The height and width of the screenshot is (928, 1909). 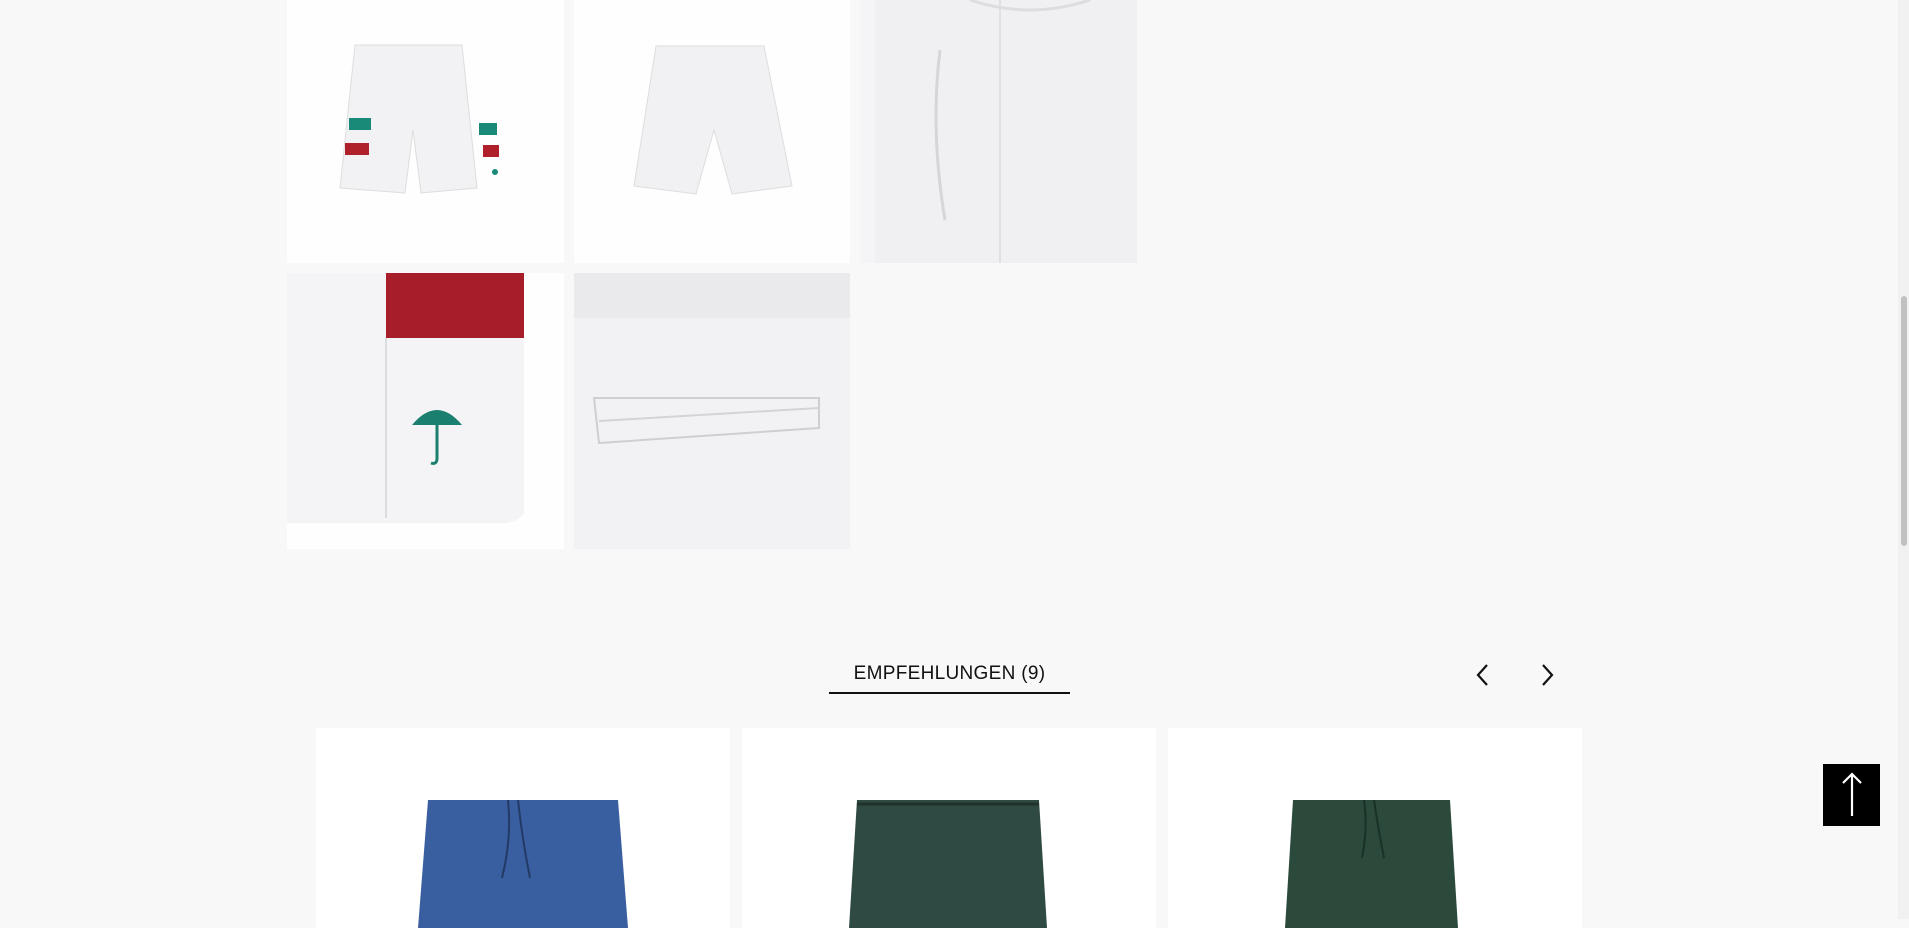 What do you see at coordinates (949, 673) in the screenshot?
I see `recommendations-title: EMPFEHLUNGEN (9)` at bounding box center [949, 673].